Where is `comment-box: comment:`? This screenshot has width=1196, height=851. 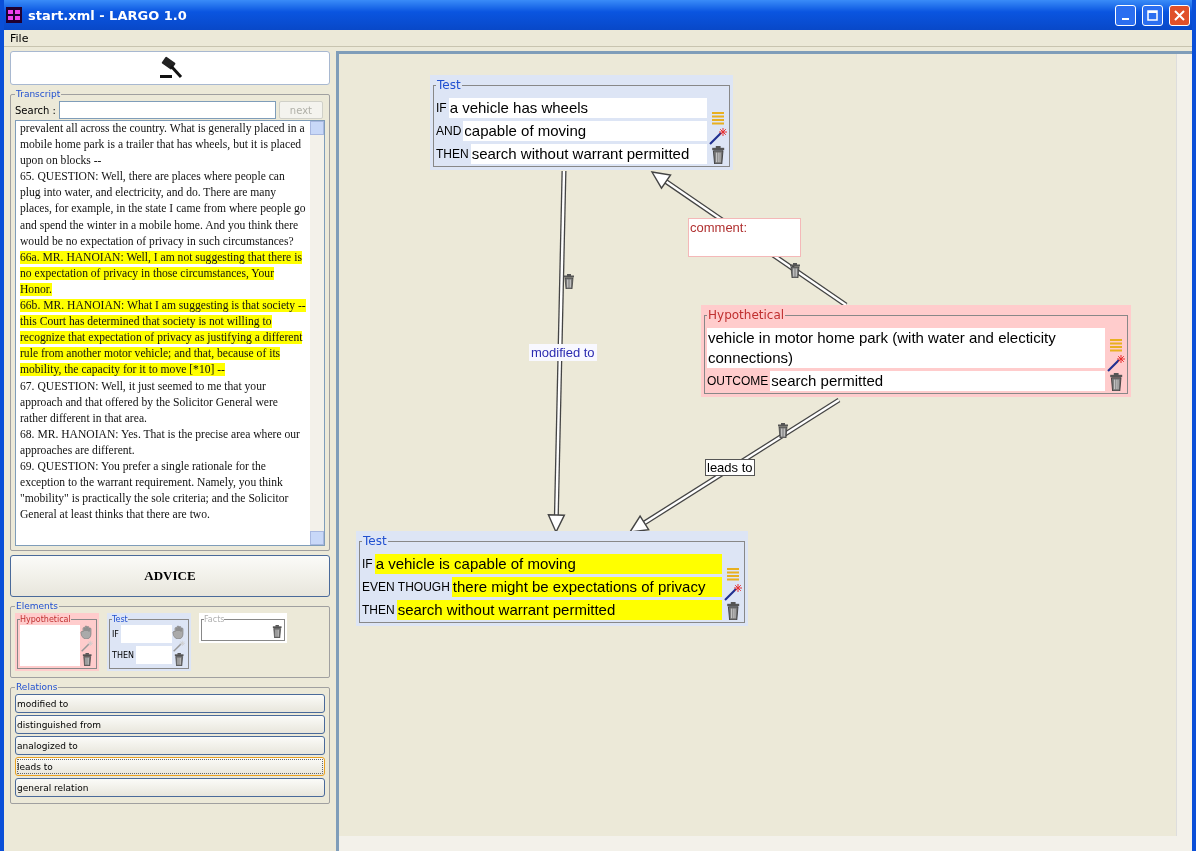
comment-box: comment: is located at coordinates (744, 237).